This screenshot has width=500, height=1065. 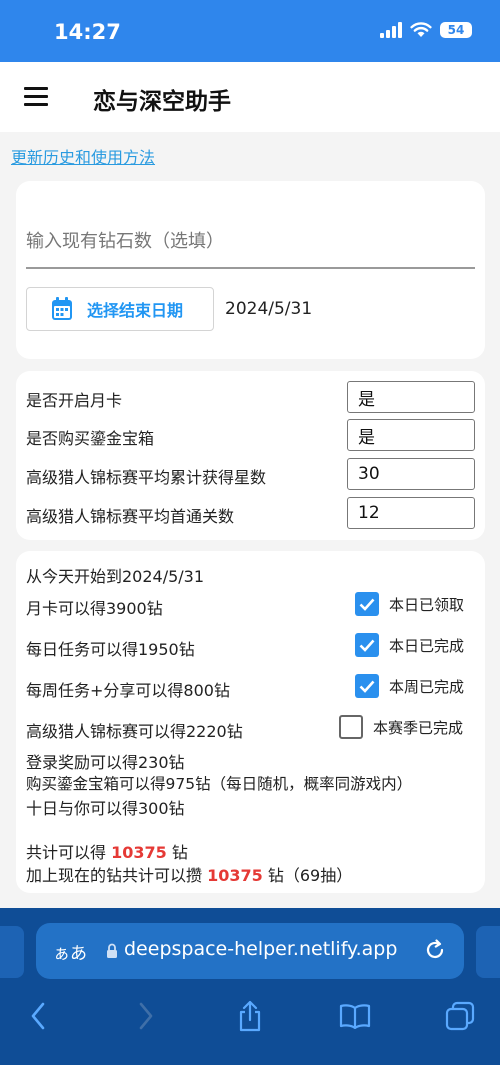 I want to click on status-time: 14:27, so click(x=87, y=32).